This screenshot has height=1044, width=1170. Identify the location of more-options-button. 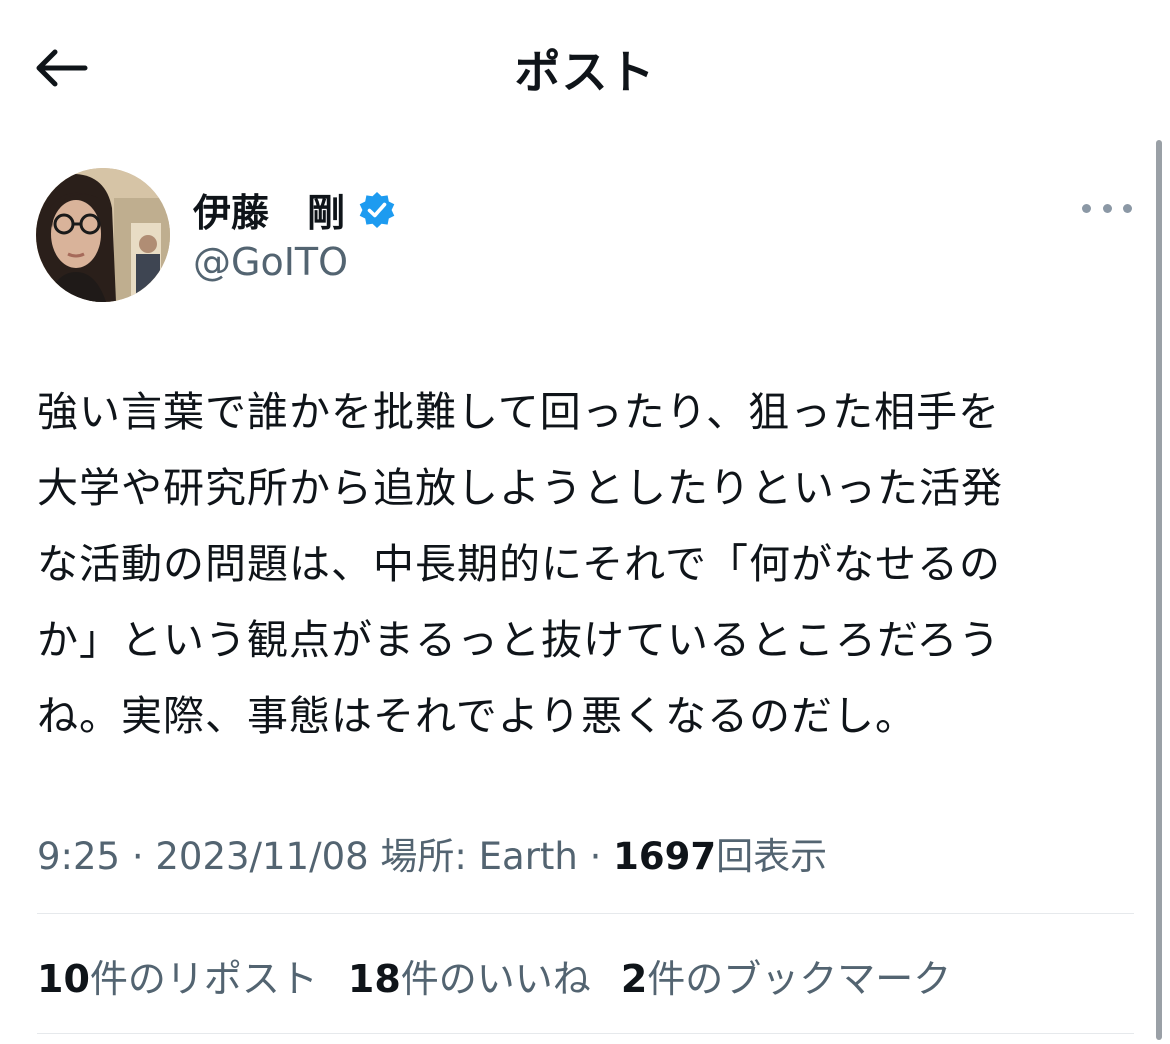
(1107, 208).